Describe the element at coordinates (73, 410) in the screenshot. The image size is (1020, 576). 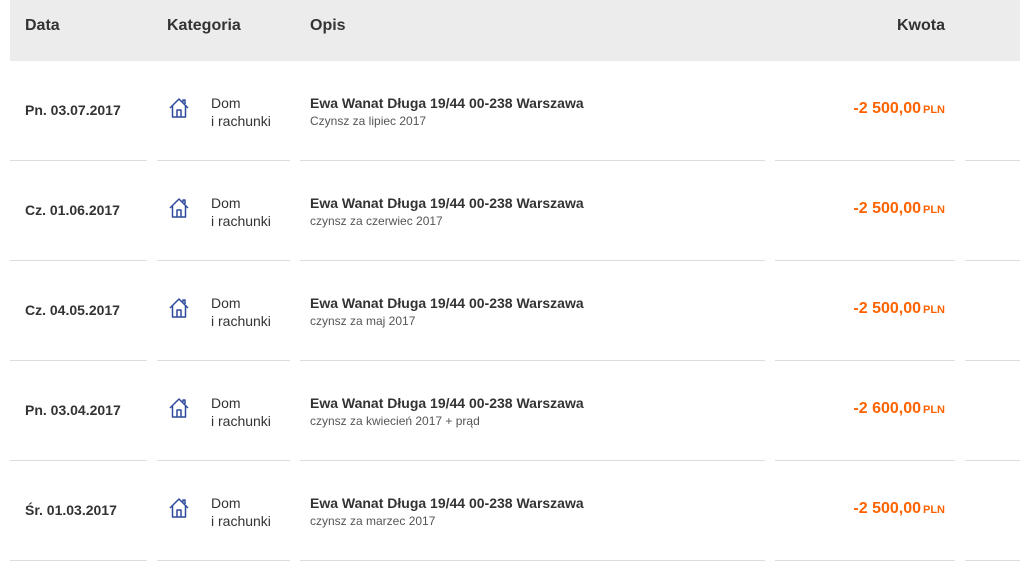
I see `transaction-date: Pn. 03.04.2017` at that location.